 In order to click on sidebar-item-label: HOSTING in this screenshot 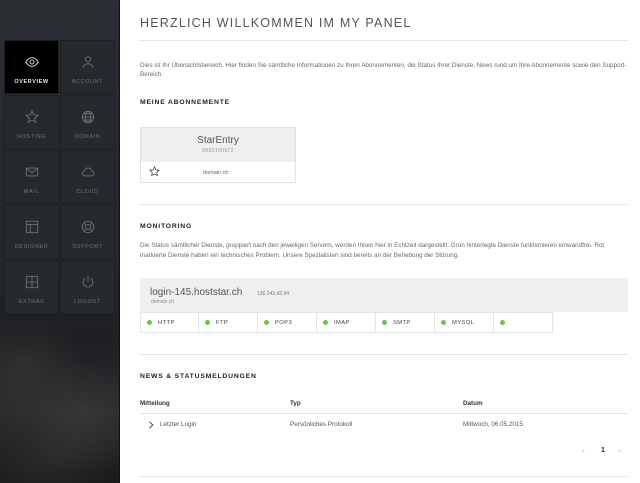, I will do `click(31, 137)`.